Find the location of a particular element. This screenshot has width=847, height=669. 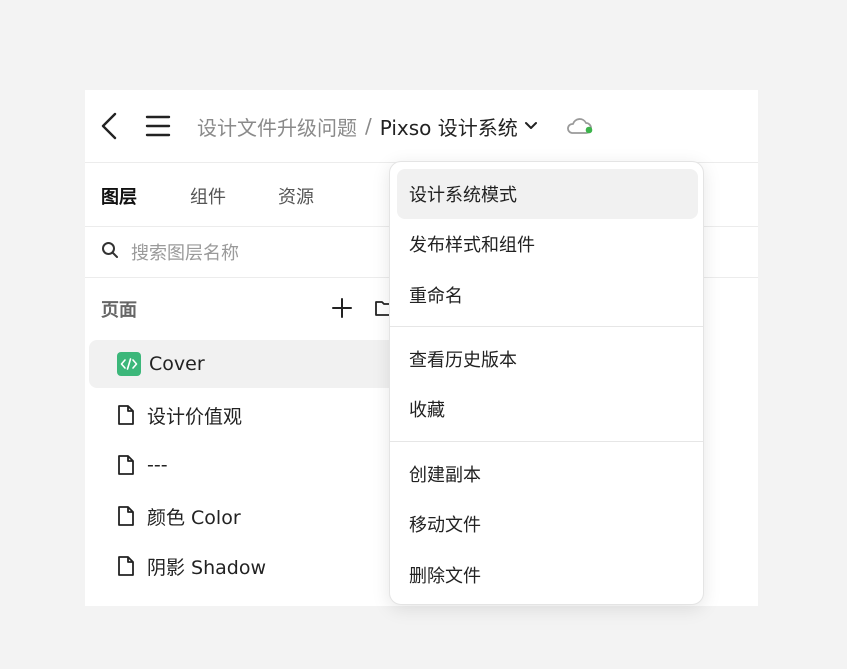

top-bar: 设计文件升级问题 / Pixso 设计系统 is located at coordinates (421, 126).